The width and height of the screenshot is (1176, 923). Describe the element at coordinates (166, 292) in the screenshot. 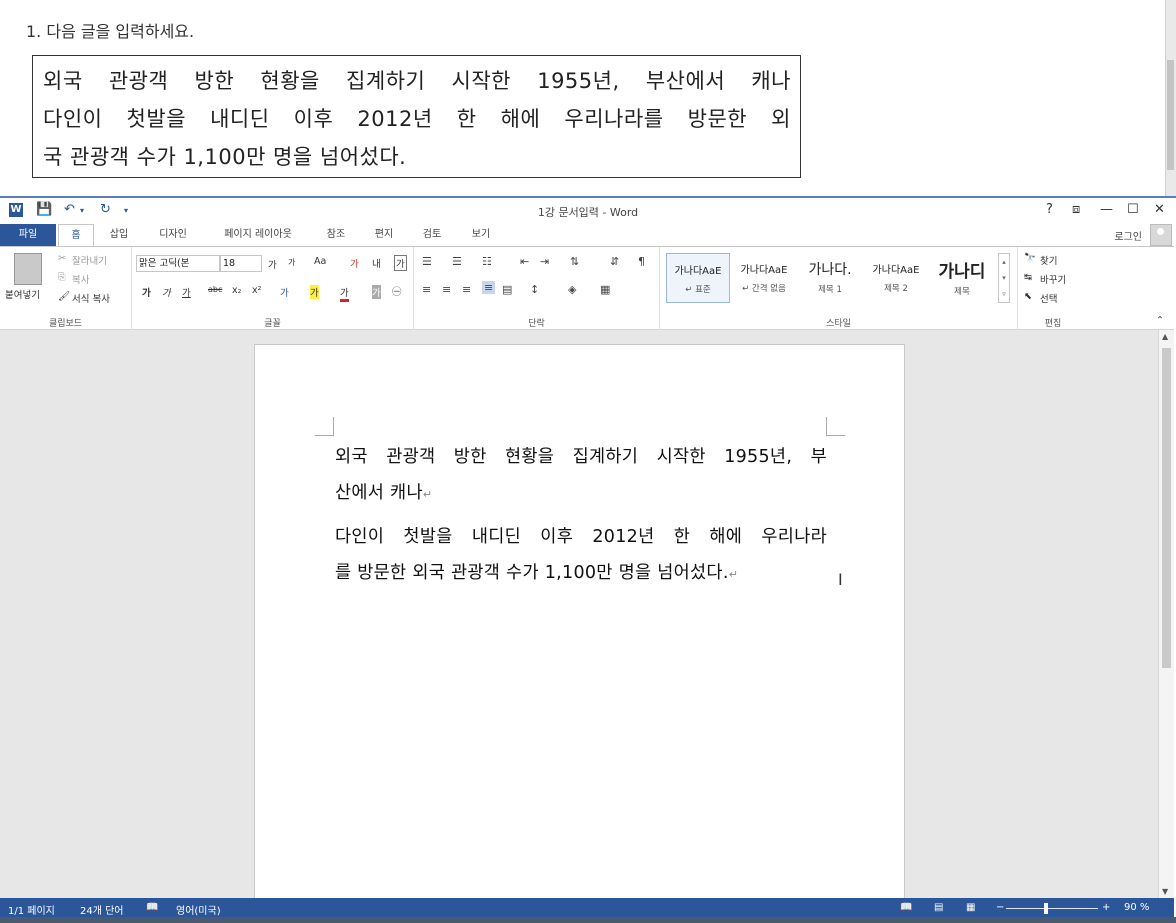

I see `italic-button: 가` at that location.